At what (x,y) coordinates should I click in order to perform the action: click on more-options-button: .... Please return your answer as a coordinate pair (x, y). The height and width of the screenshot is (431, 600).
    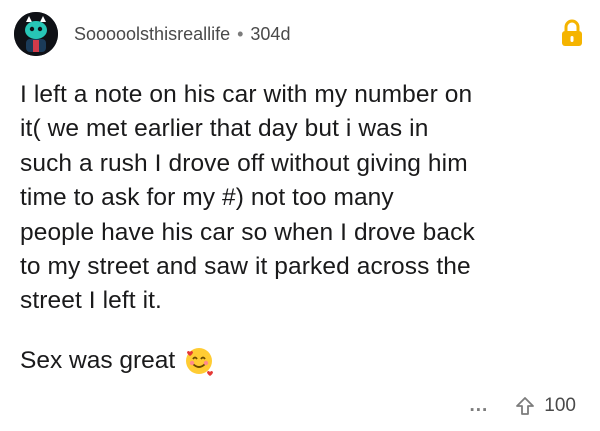
    Looking at the image, I should click on (478, 406).